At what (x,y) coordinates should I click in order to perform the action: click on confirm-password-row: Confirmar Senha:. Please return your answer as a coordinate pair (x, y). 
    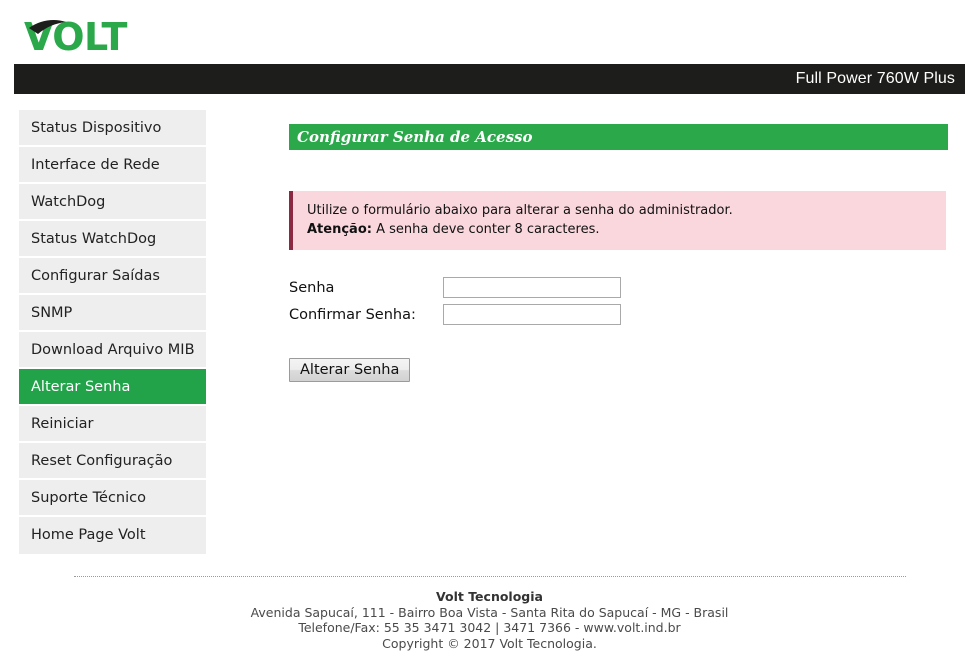
    Looking at the image, I should click on (618, 314).